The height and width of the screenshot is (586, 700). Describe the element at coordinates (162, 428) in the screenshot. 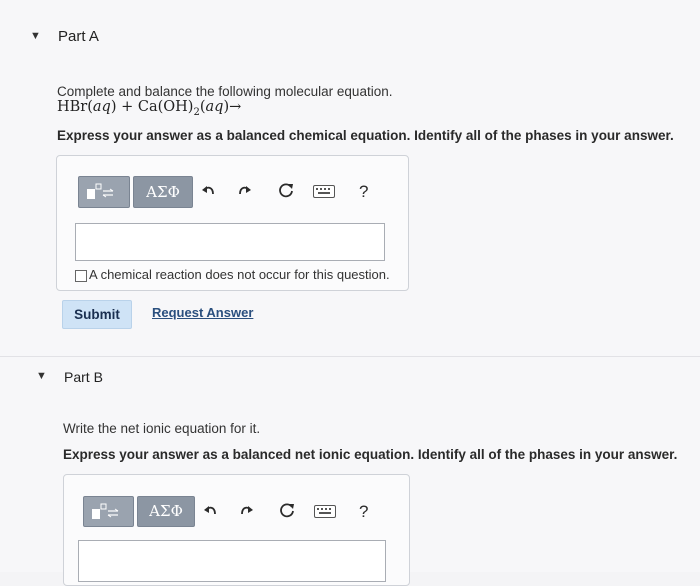

I see `part-b-prompt: Write the net ionic equation for it.` at that location.